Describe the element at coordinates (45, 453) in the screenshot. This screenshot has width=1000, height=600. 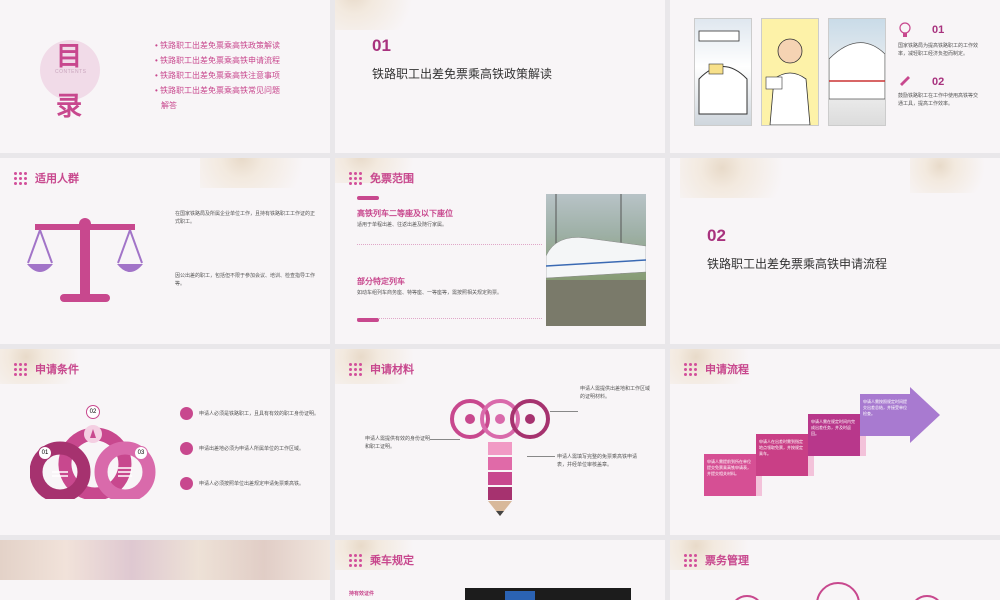
I see `cycle-num-01: 01` at that location.